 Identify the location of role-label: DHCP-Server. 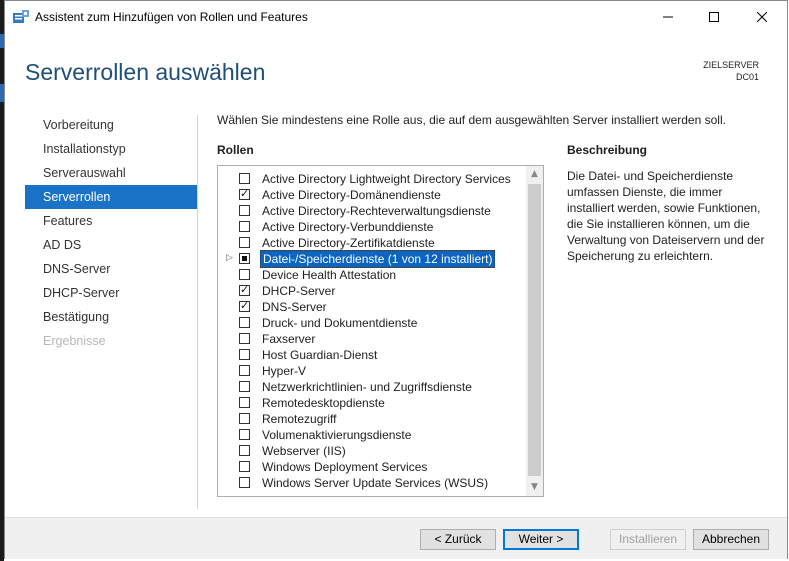
(298, 291).